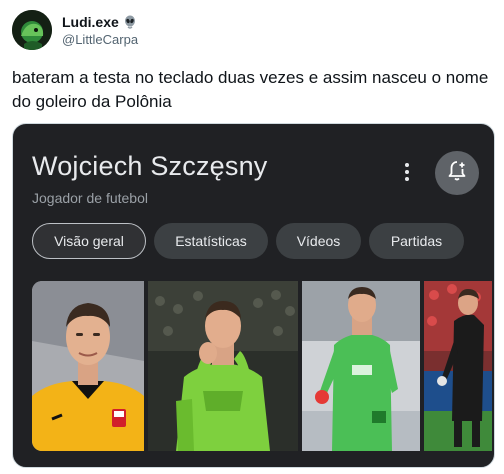 This screenshot has width=504, height=474. I want to click on tab-estatisticas: Estatísticas, so click(211, 241).